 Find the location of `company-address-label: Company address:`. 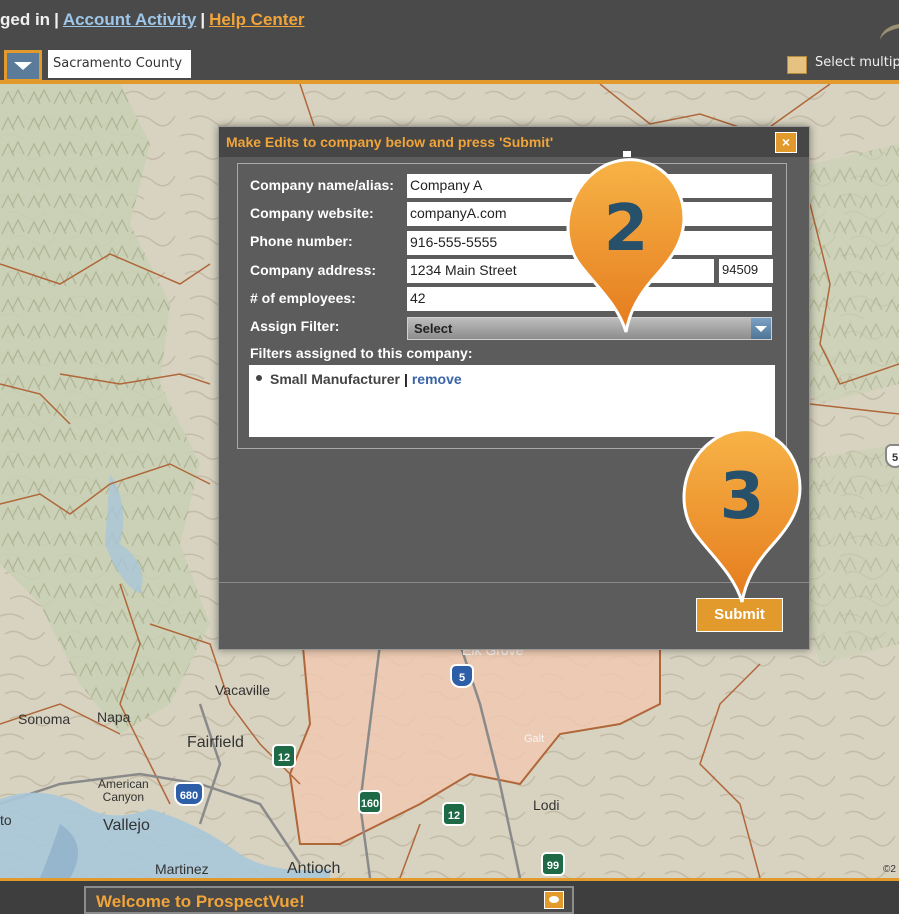

company-address-label: Company address: is located at coordinates (313, 270).